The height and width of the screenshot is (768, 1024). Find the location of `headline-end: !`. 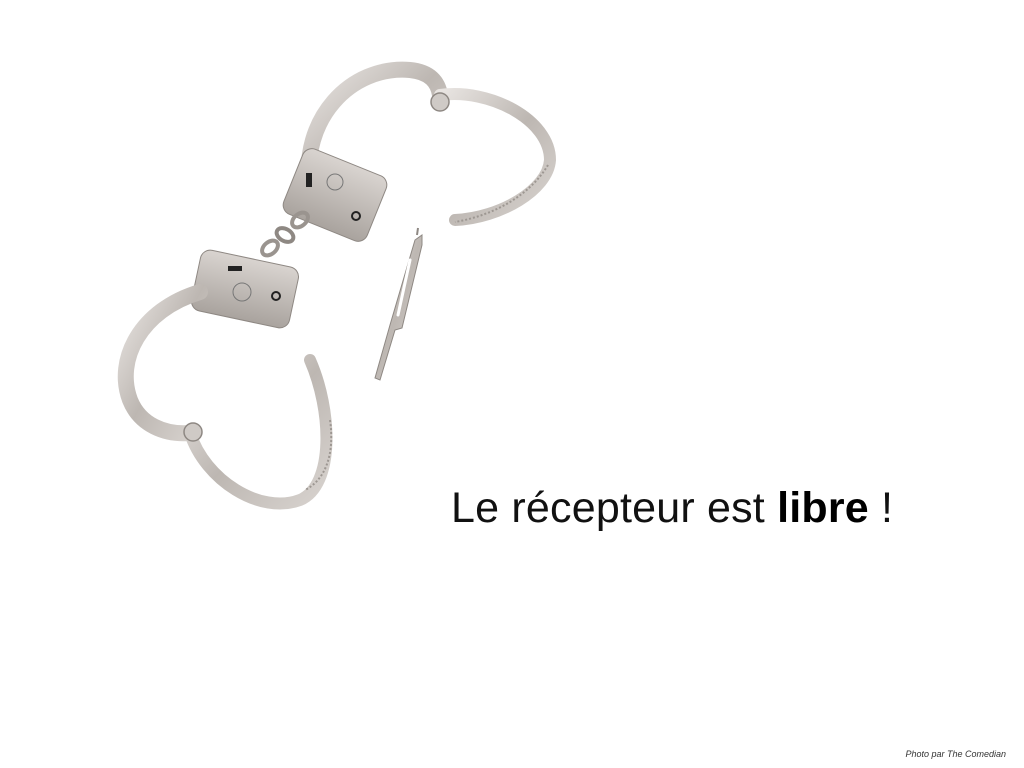

headline-end: ! is located at coordinates (881, 508).